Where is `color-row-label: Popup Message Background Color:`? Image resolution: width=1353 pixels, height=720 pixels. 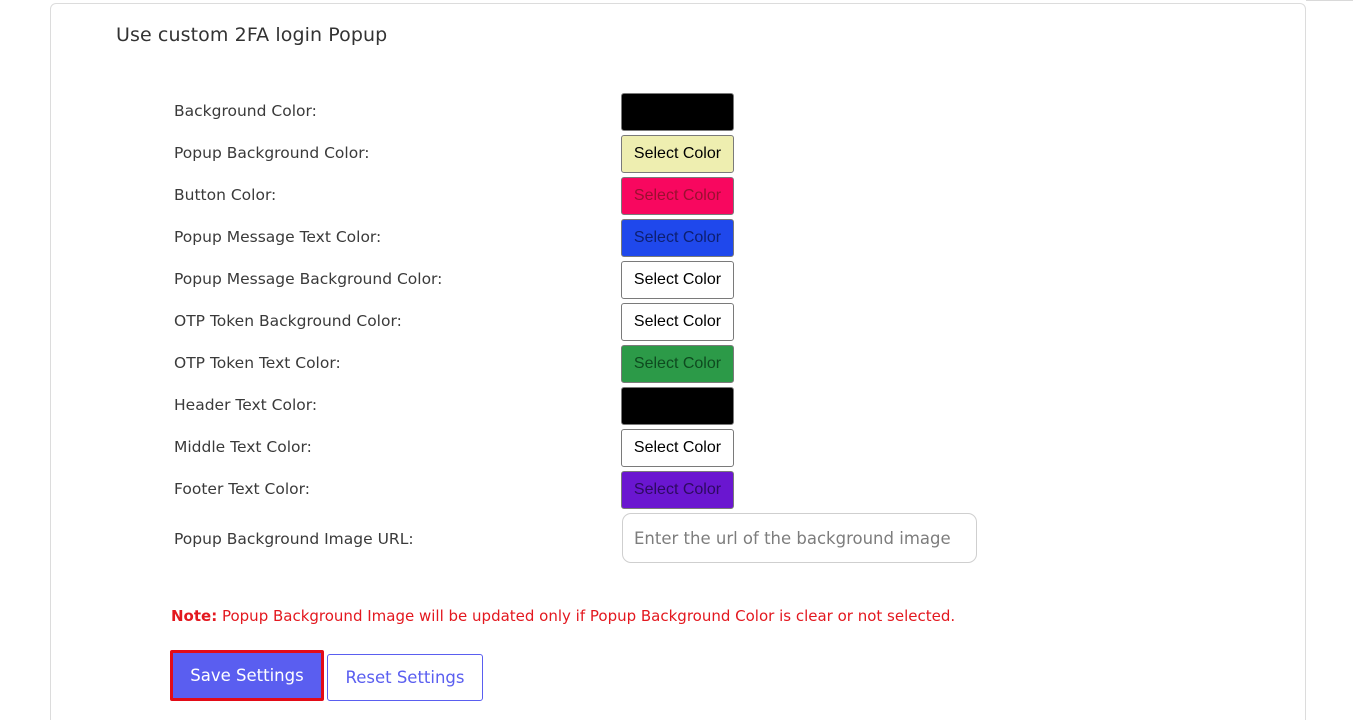 color-row-label: Popup Message Background Color: is located at coordinates (308, 279).